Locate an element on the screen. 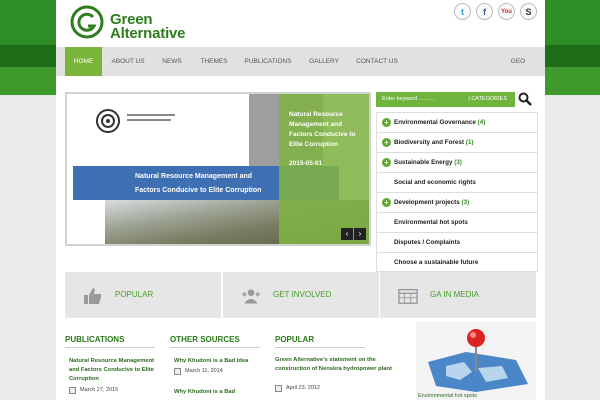 This screenshot has height=400, width=600. calendar-grid-icon is located at coordinates (408, 296).